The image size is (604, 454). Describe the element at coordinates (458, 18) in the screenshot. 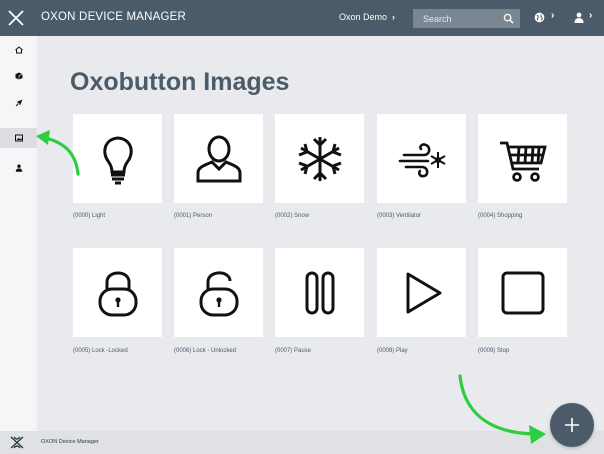

I see `search-input` at that location.